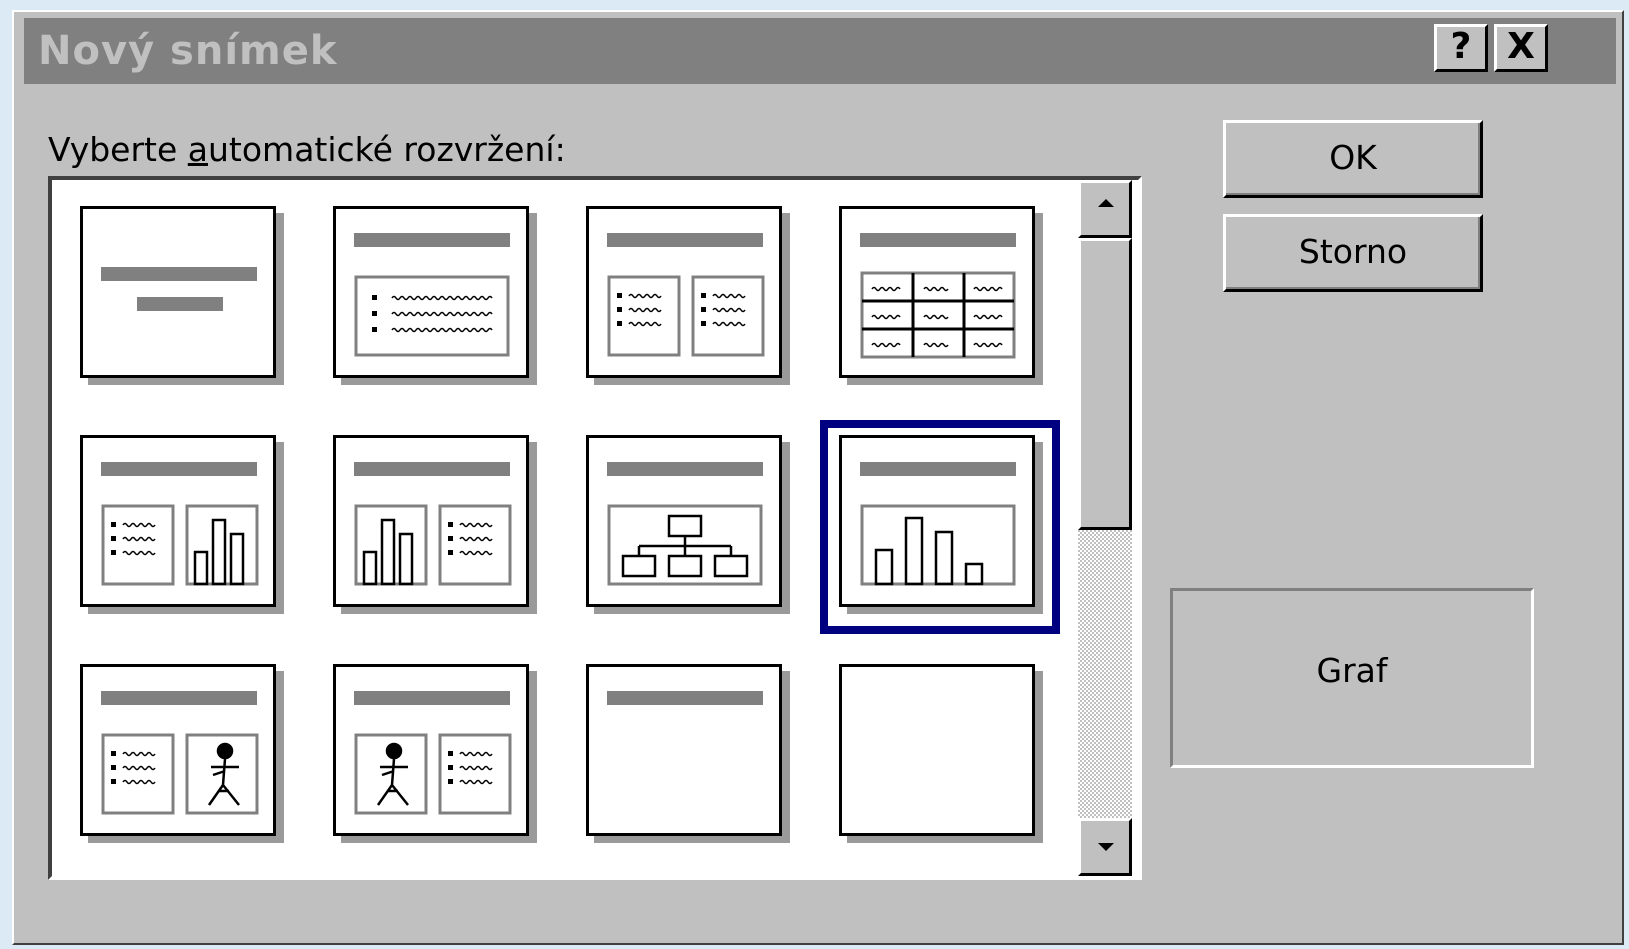  I want to click on selected-layout-highlight, so click(940, 527).